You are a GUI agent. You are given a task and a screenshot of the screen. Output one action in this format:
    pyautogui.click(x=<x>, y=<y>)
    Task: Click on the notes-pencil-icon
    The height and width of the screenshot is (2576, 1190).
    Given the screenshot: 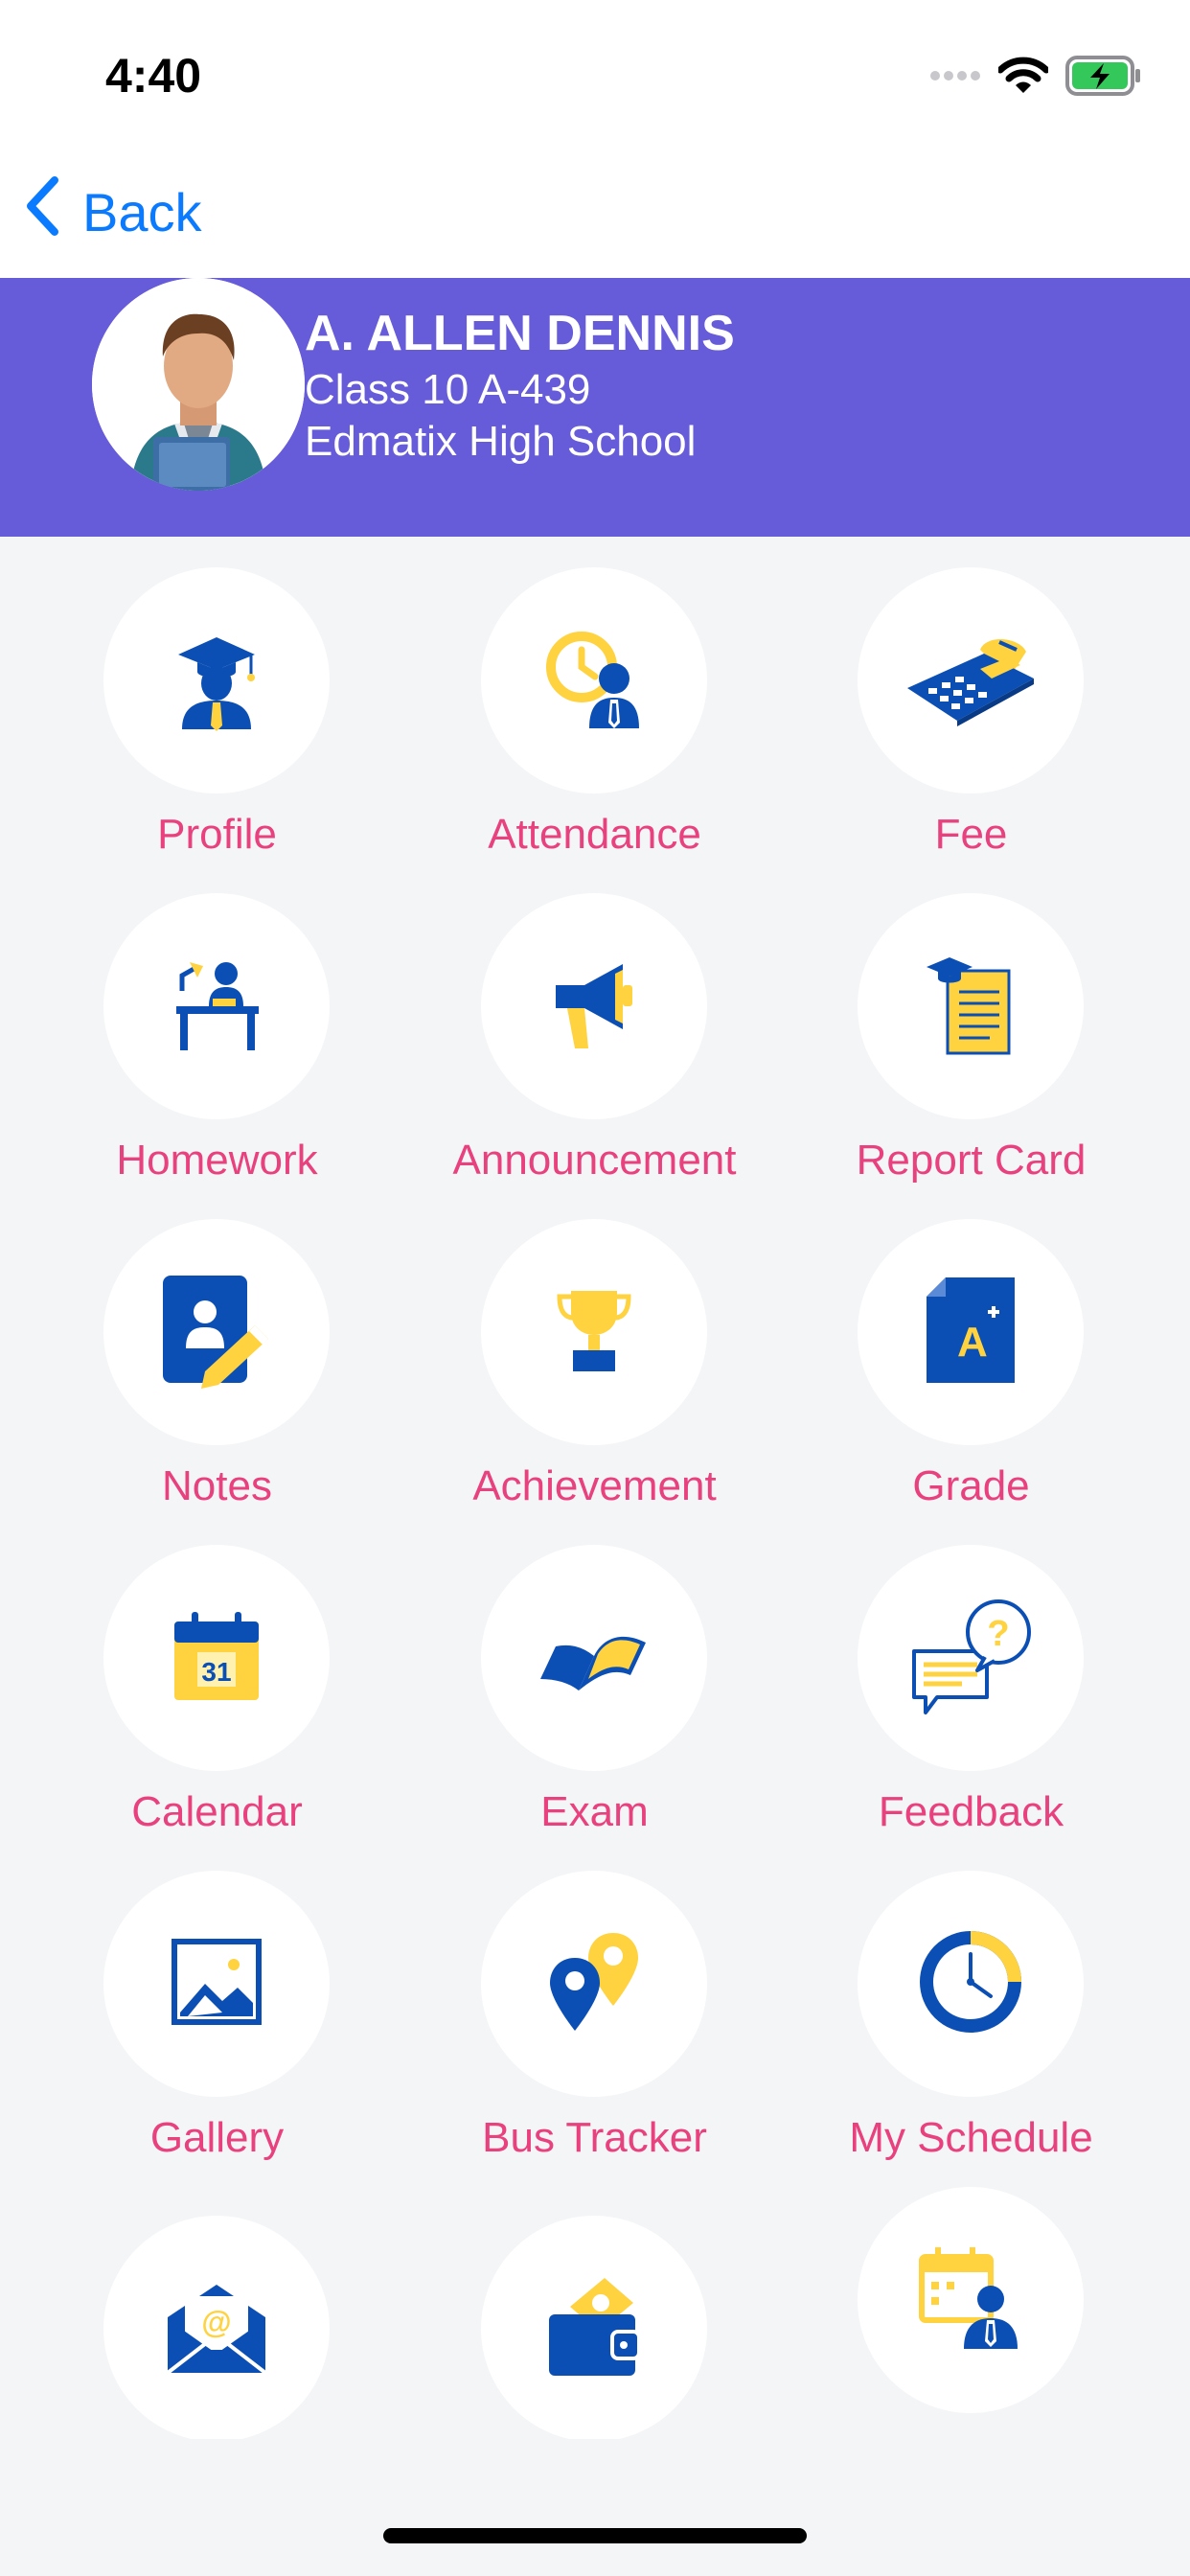 What is the action you would take?
    pyautogui.click(x=217, y=1332)
    